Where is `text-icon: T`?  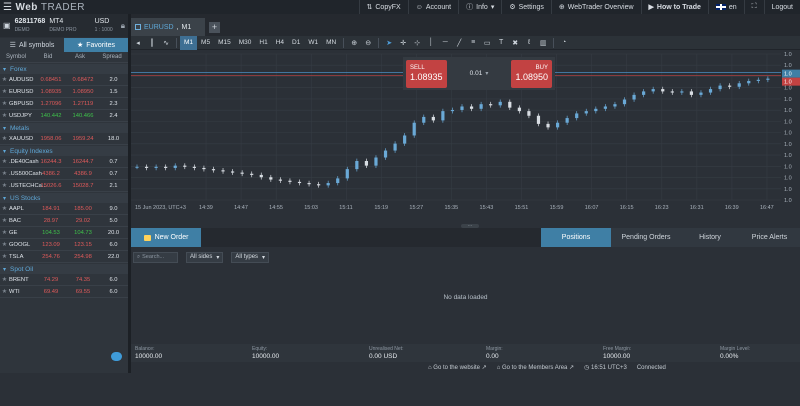 text-icon: T is located at coordinates (501, 43).